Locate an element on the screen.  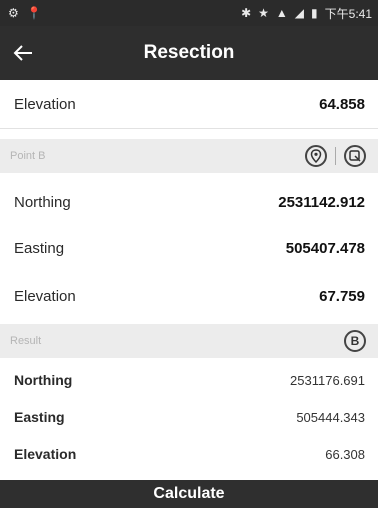
bluetooth-icon: ✱ is located at coordinates (246, 13).